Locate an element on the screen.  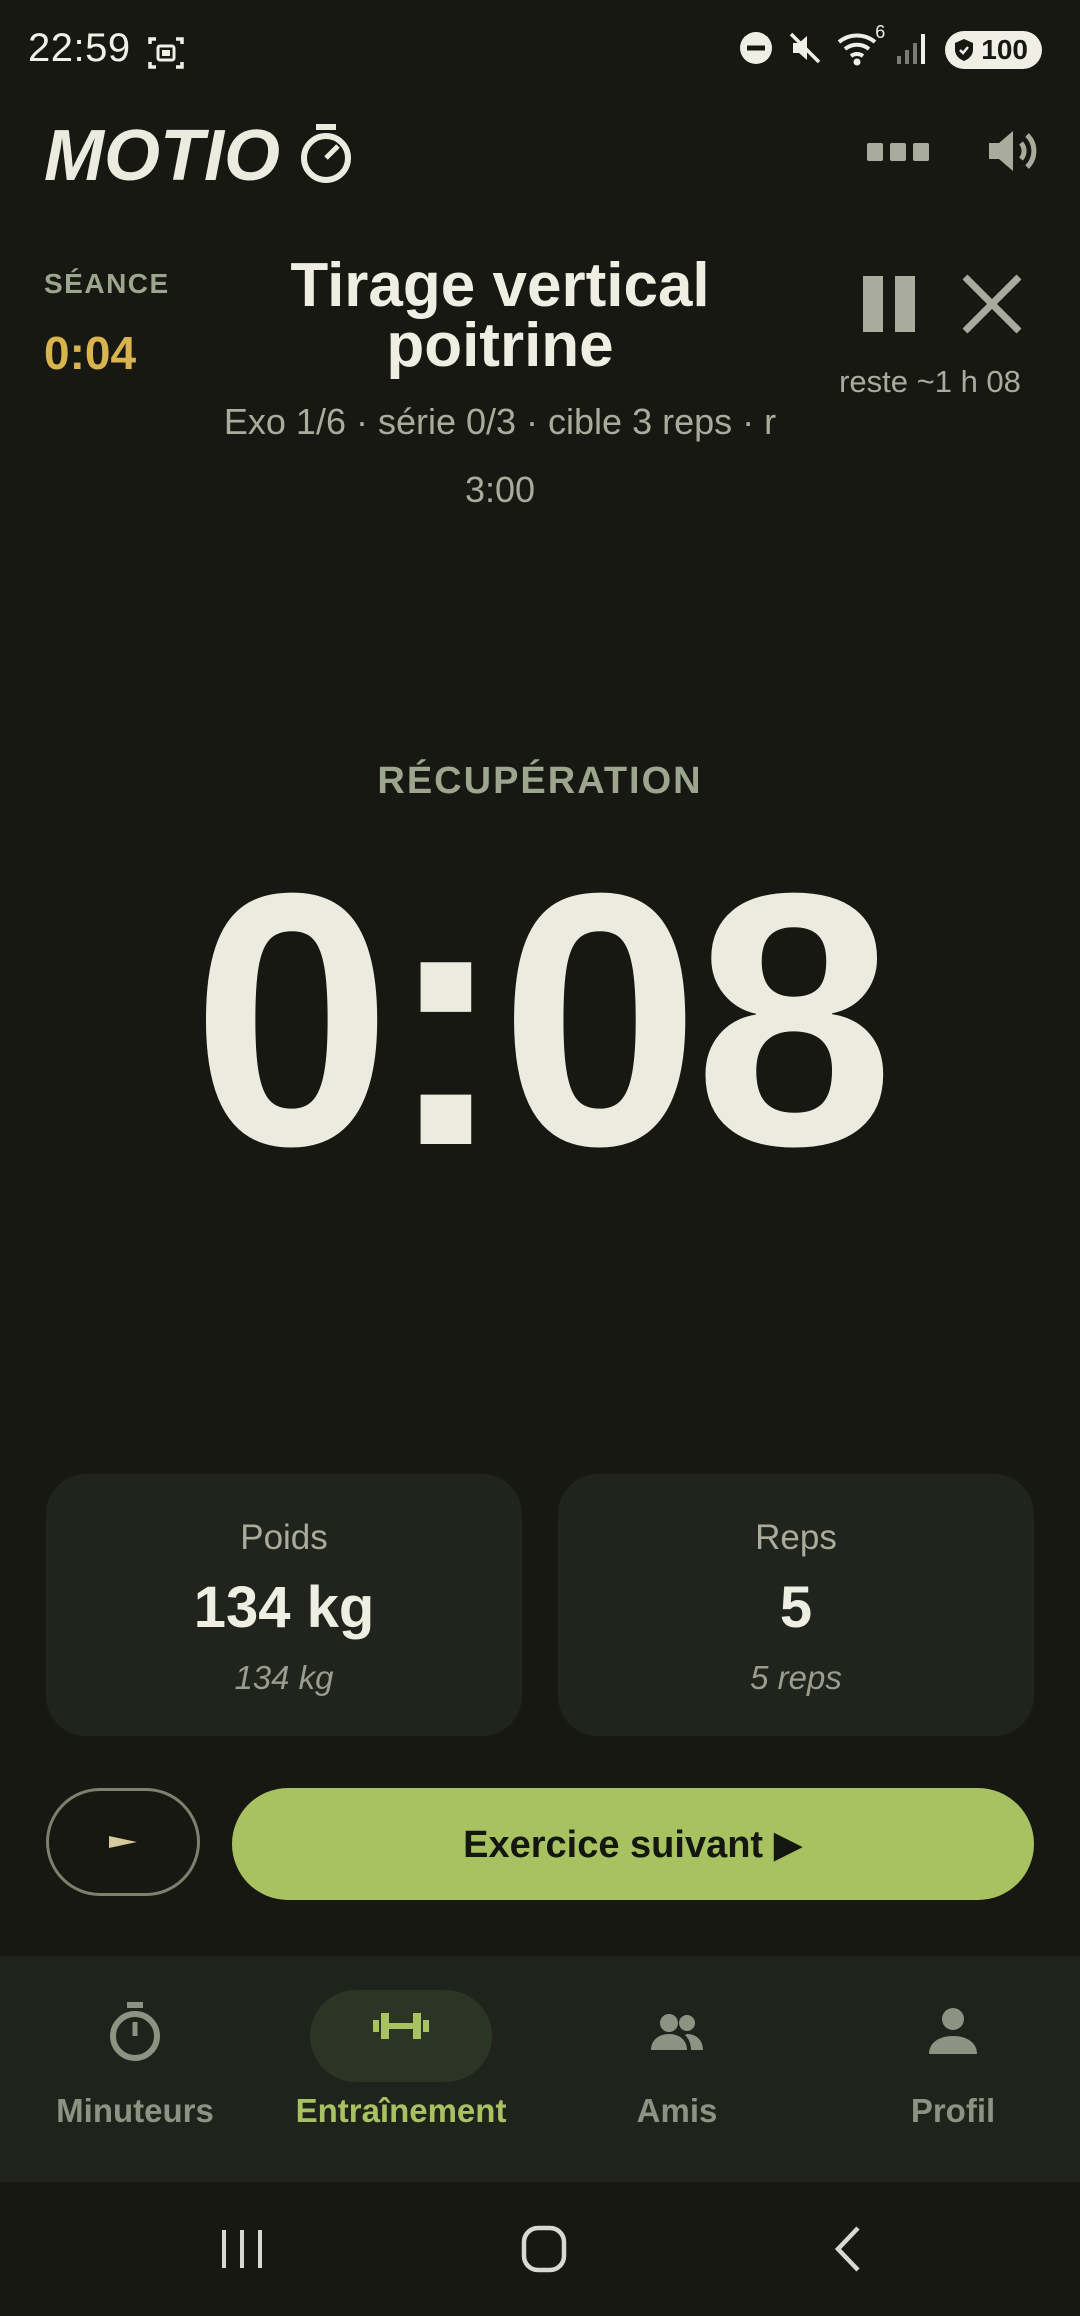
recent-apps-icon is located at coordinates (243, 2251).